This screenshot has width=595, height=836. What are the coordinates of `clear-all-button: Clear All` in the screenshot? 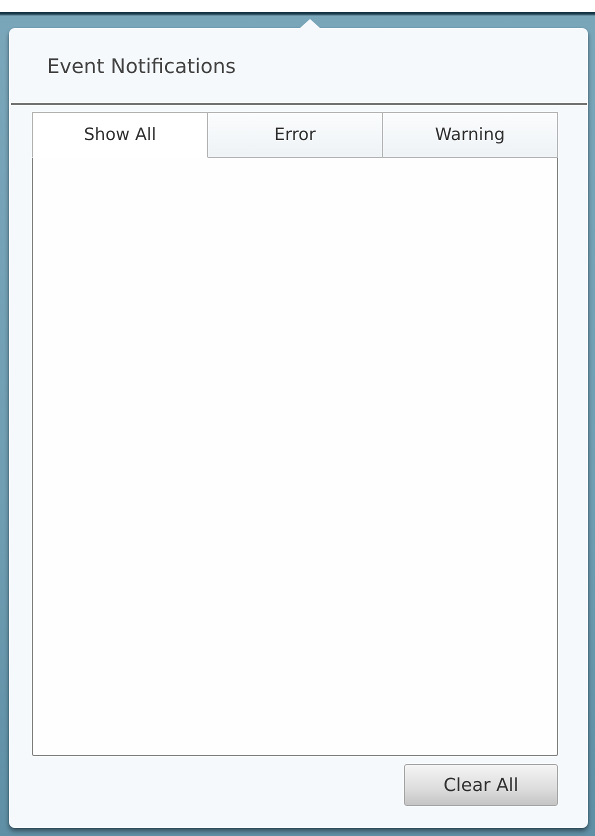 It's located at (481, 785).